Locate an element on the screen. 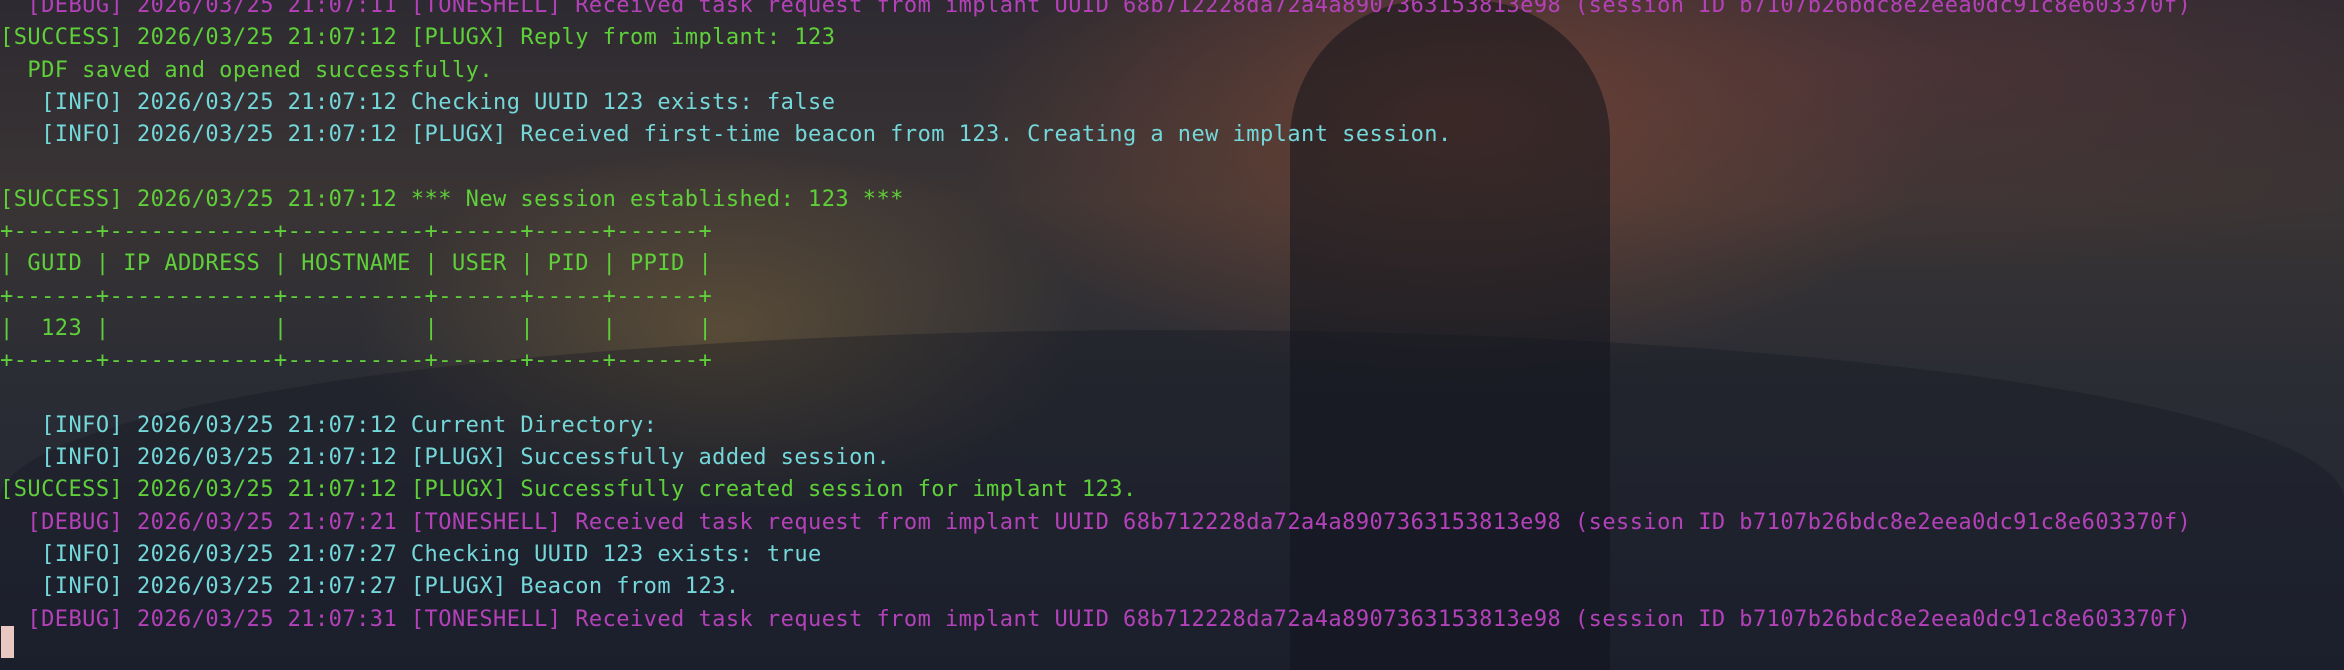 The width and height of the screenshot is (2344, 670). session-table-row: | 123 | | | | | | is located at coordinates (356, 328).